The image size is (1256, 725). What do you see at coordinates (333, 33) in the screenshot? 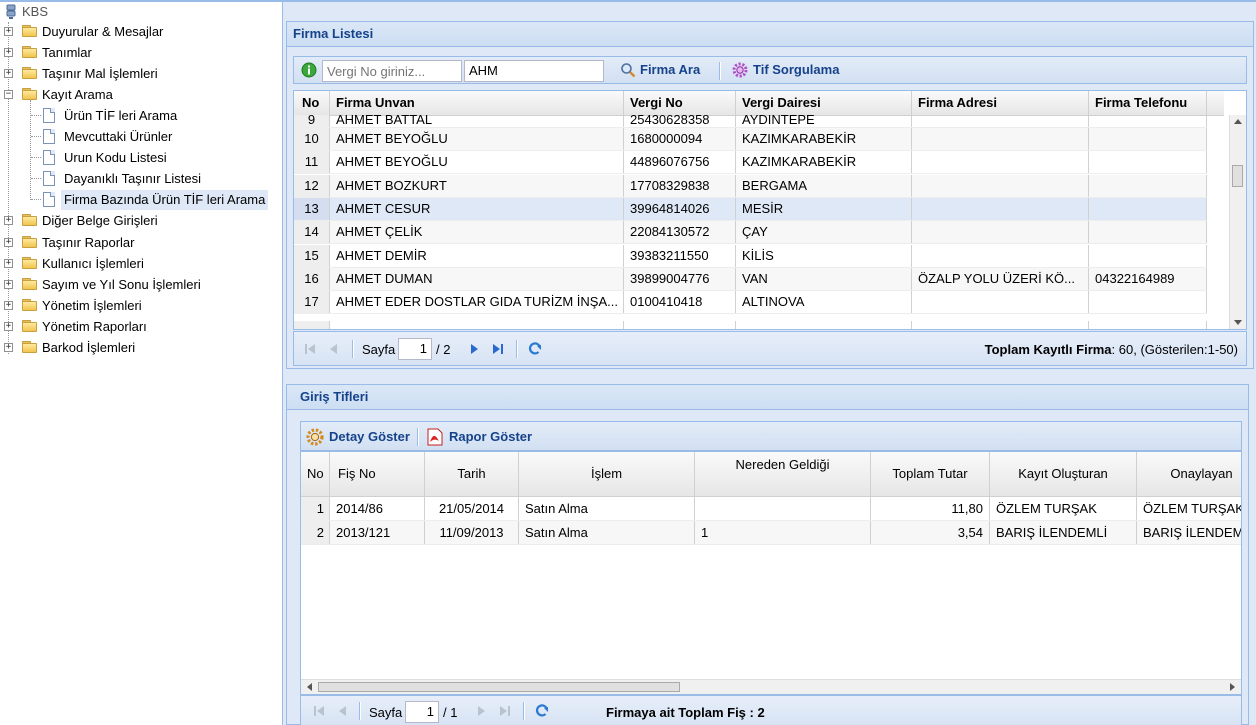
I see `firma-panel-title: Firma Listesi` at bounding box center [333, 33].